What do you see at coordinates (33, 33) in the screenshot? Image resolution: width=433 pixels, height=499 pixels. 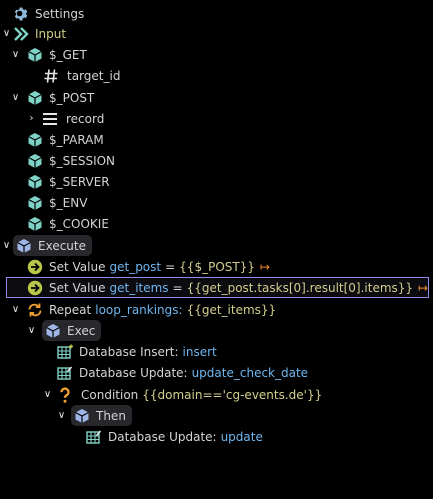 I see `tree-item-input: ∨ Input` at bounding box center [33, 33].